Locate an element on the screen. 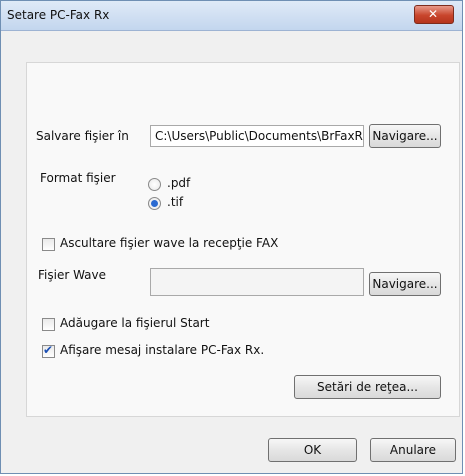 This screenshot has width=465, height=476. startup-checkbox is located at coordinates (48, 324).